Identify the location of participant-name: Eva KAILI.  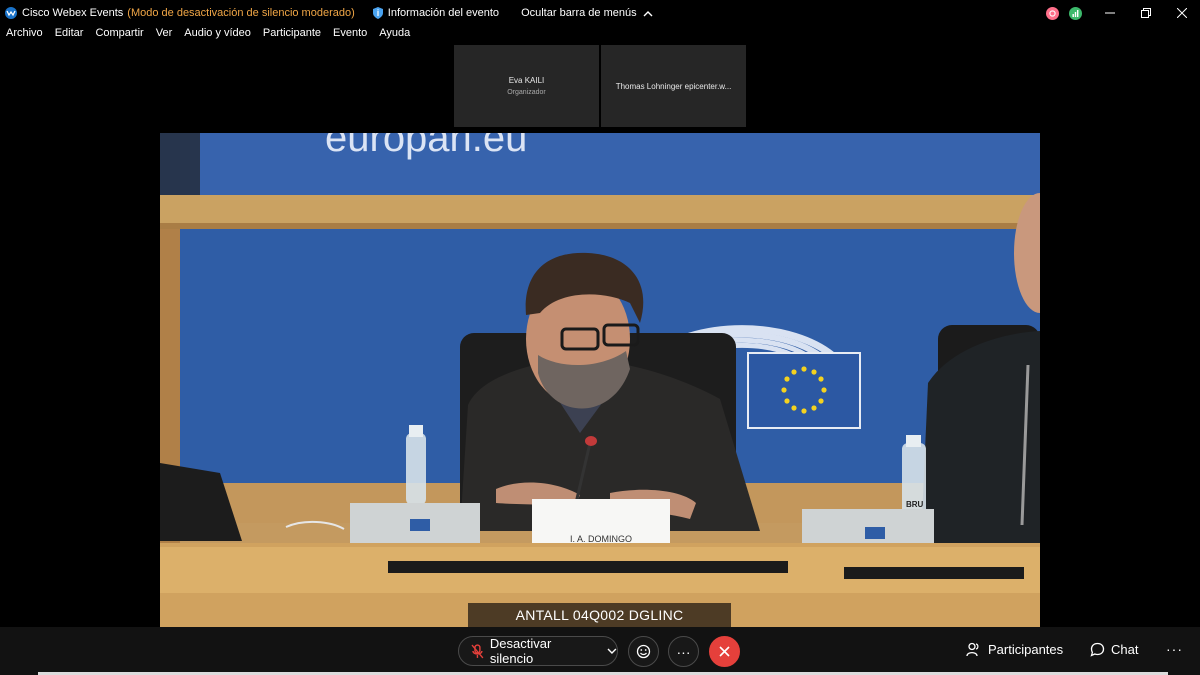
(526, 80).